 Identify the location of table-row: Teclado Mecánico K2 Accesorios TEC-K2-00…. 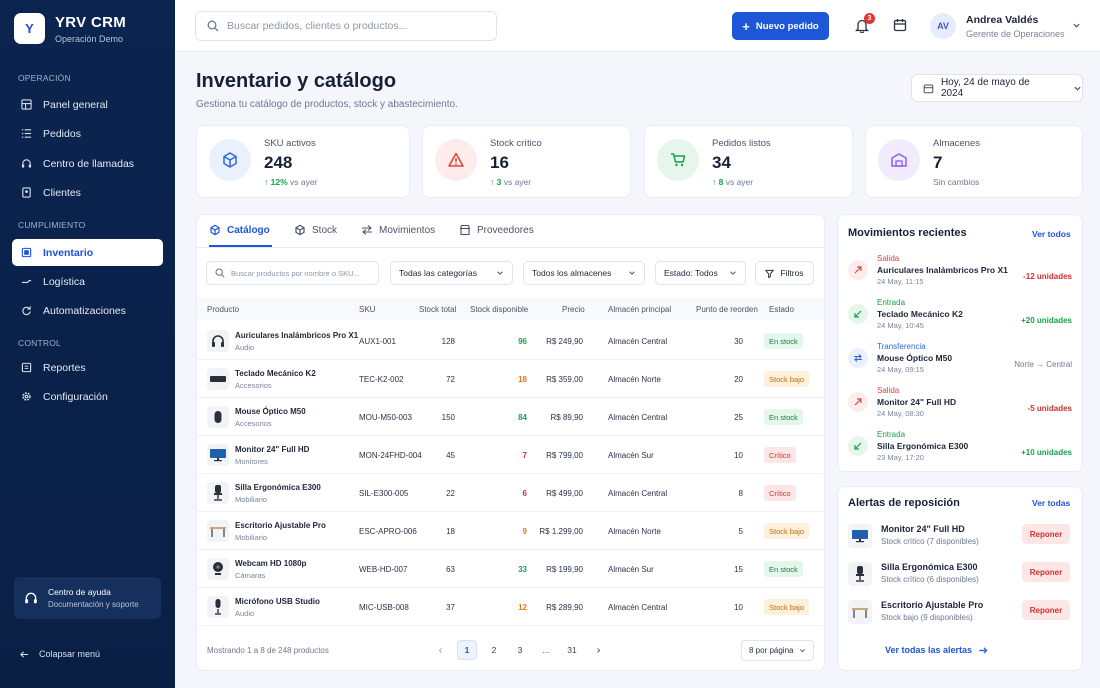
(510, 379).